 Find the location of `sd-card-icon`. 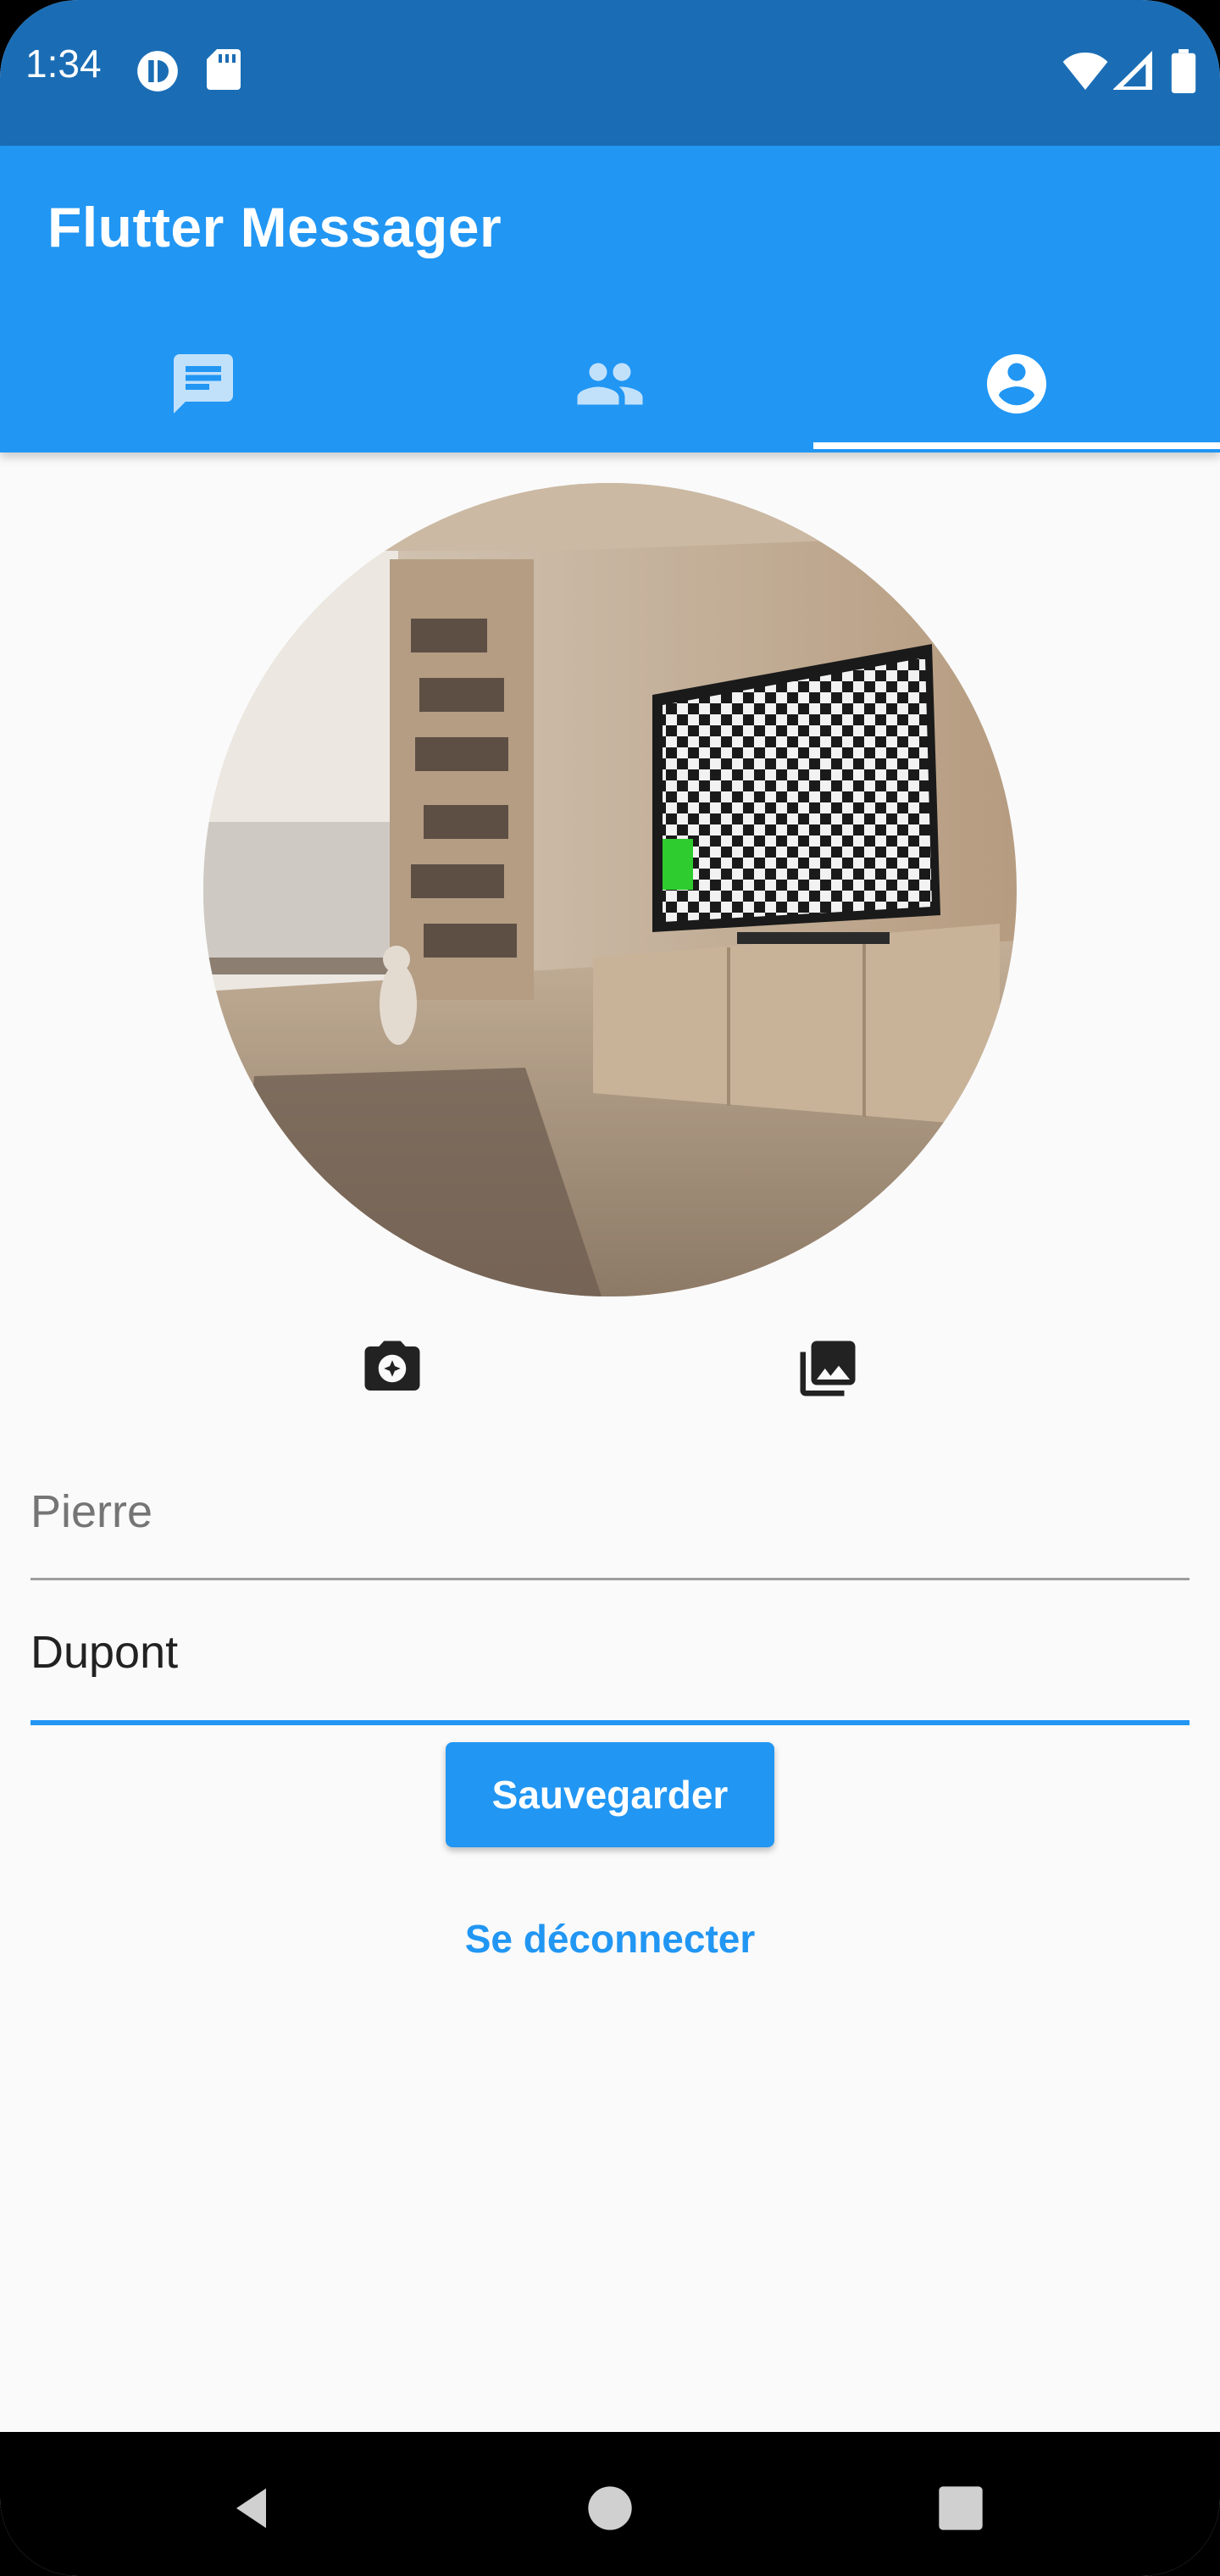

sd-card-icon is located at coordinates (224, 71).